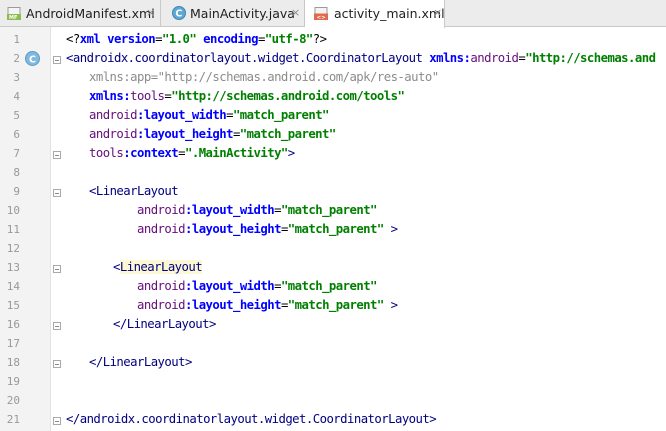 The height and width of the screenshot is (431, 666). I want to click on code-line-6: android:layout_height="match_parent", so click(212, 134).